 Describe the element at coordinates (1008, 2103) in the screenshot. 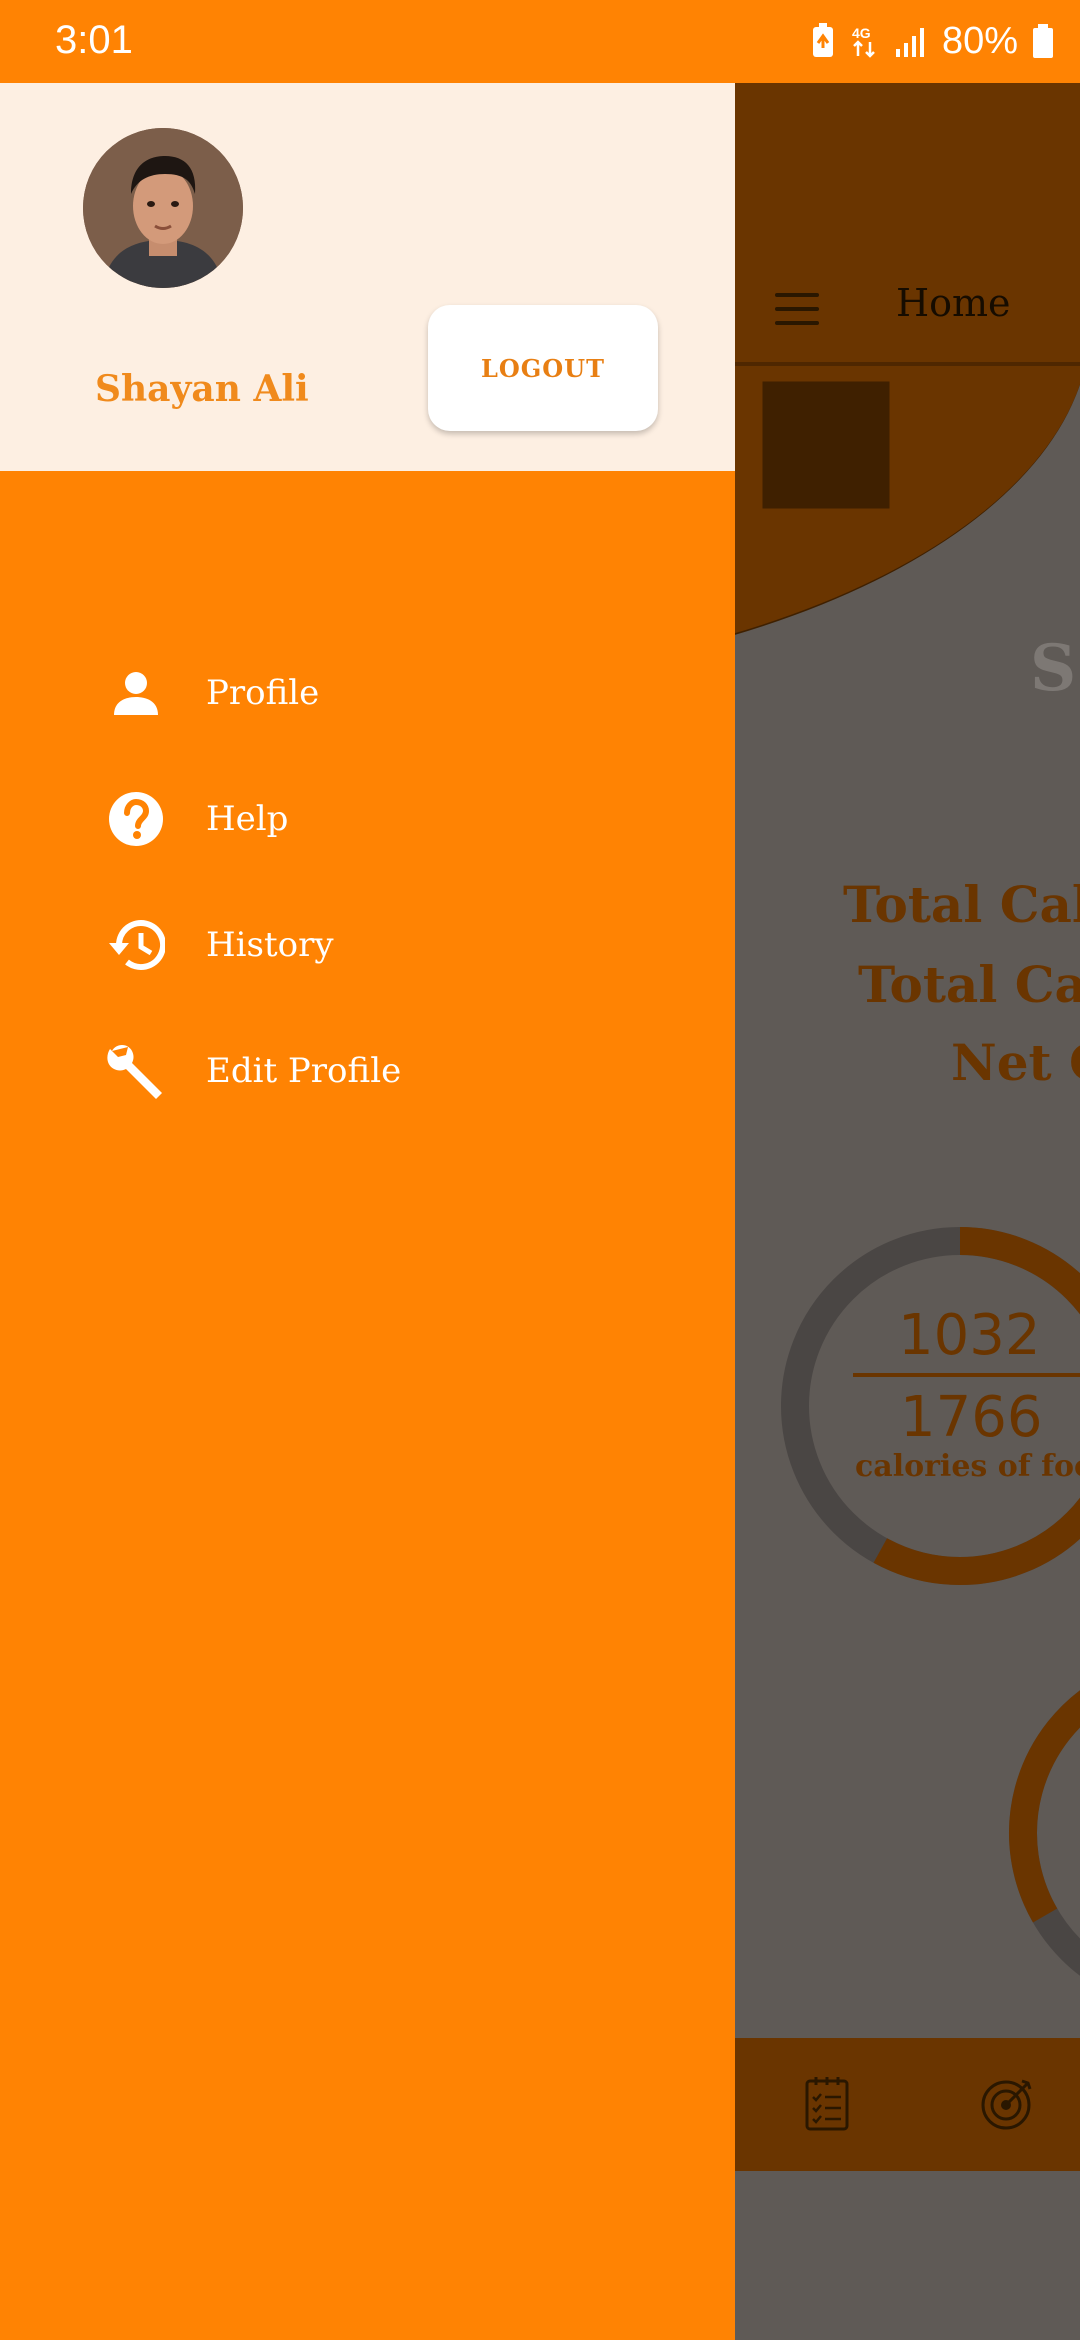

I see `target-icon` at that location.